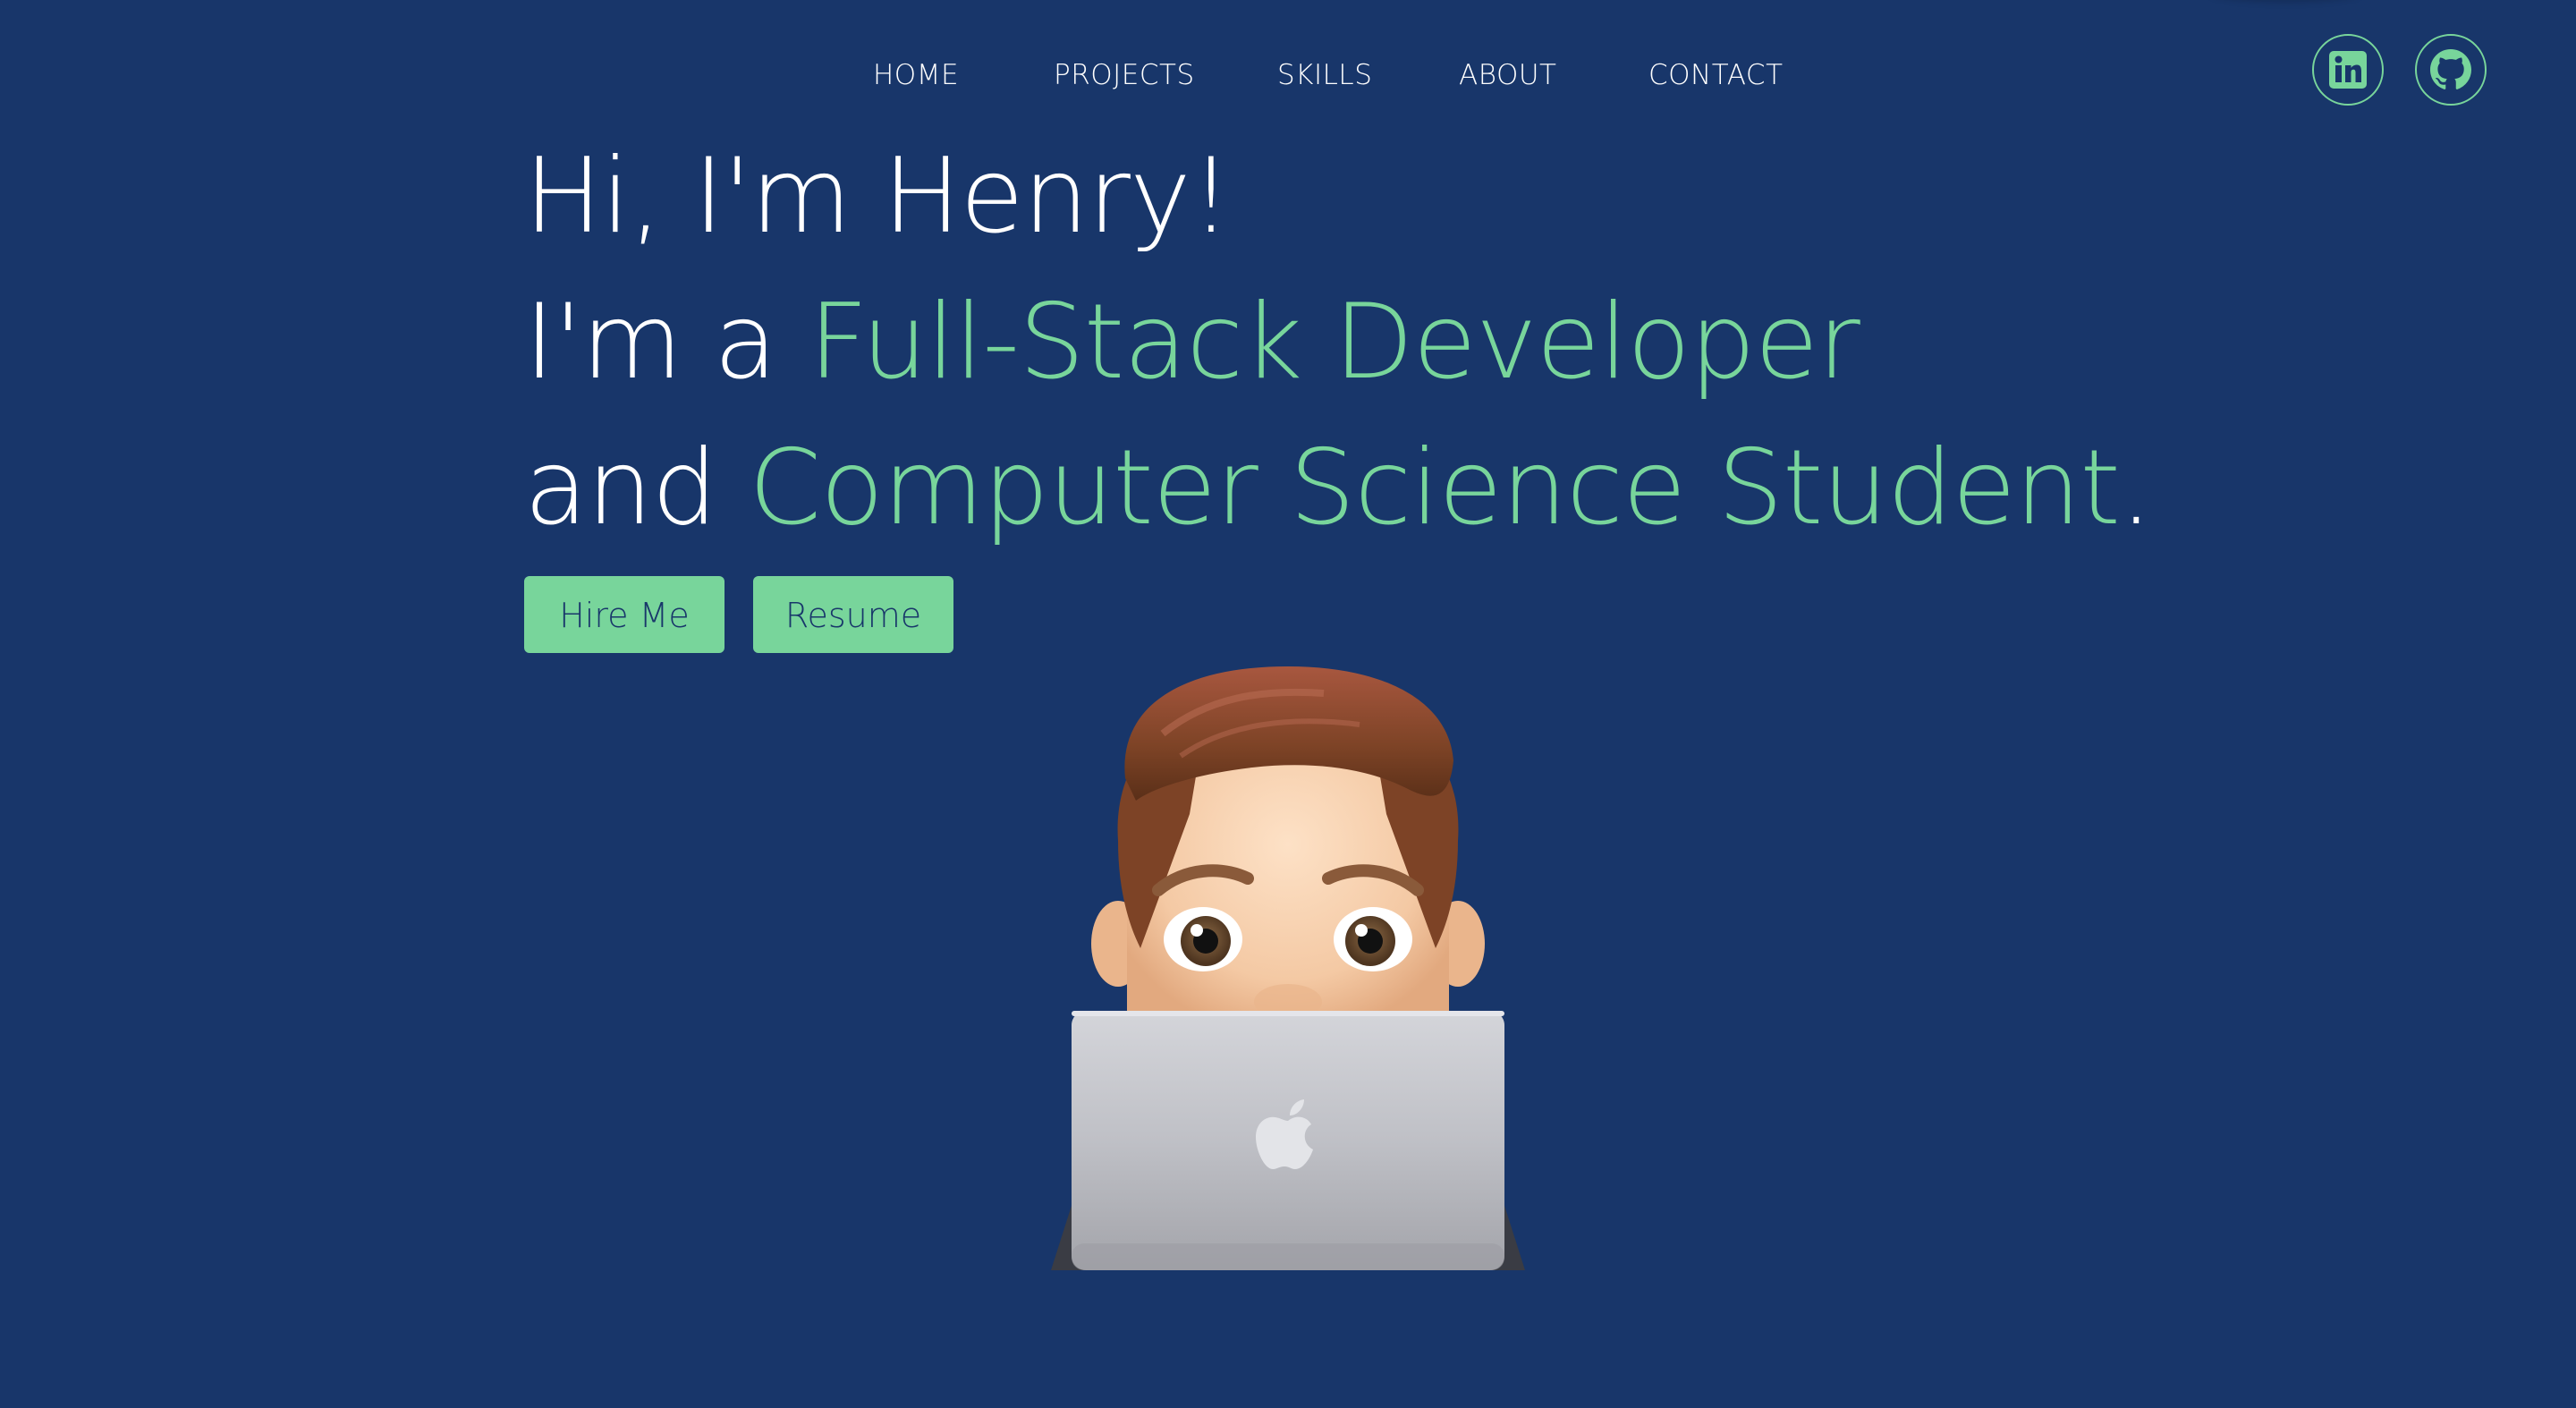  I want to click on hero-role-line: I'm a Full-Stack Developer, so click(1463, 342).